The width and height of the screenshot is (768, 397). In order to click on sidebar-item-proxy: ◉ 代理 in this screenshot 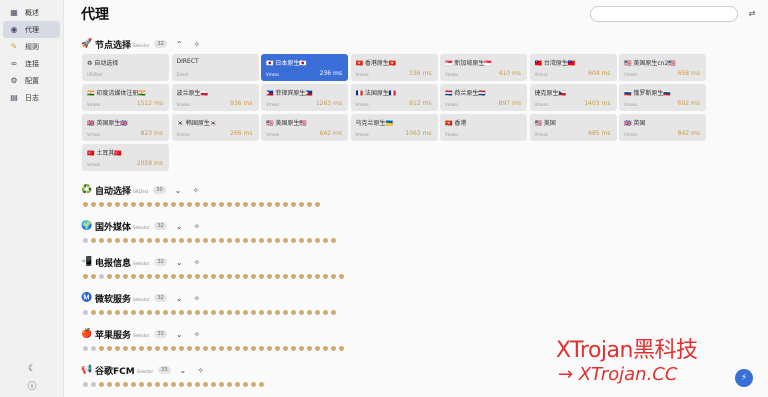, I will do `click(31, 29)`.